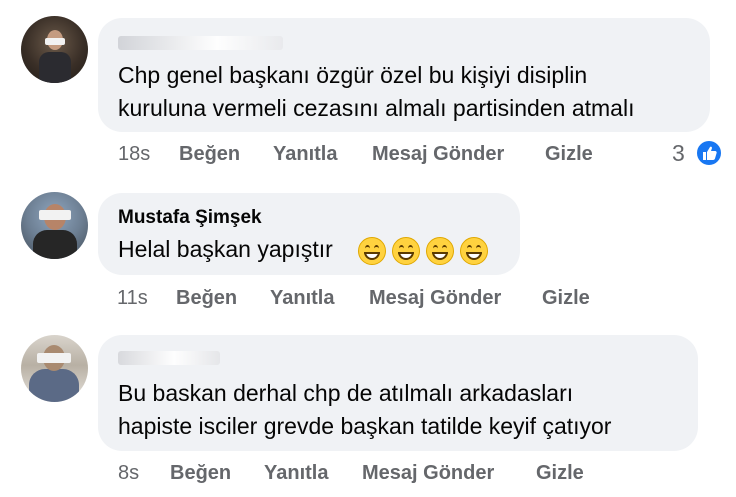 The image size is (736, 497). I want to click on comment-bubble: Mustafa Şimşek Helal başkan yapıştır, so click(309, 234).